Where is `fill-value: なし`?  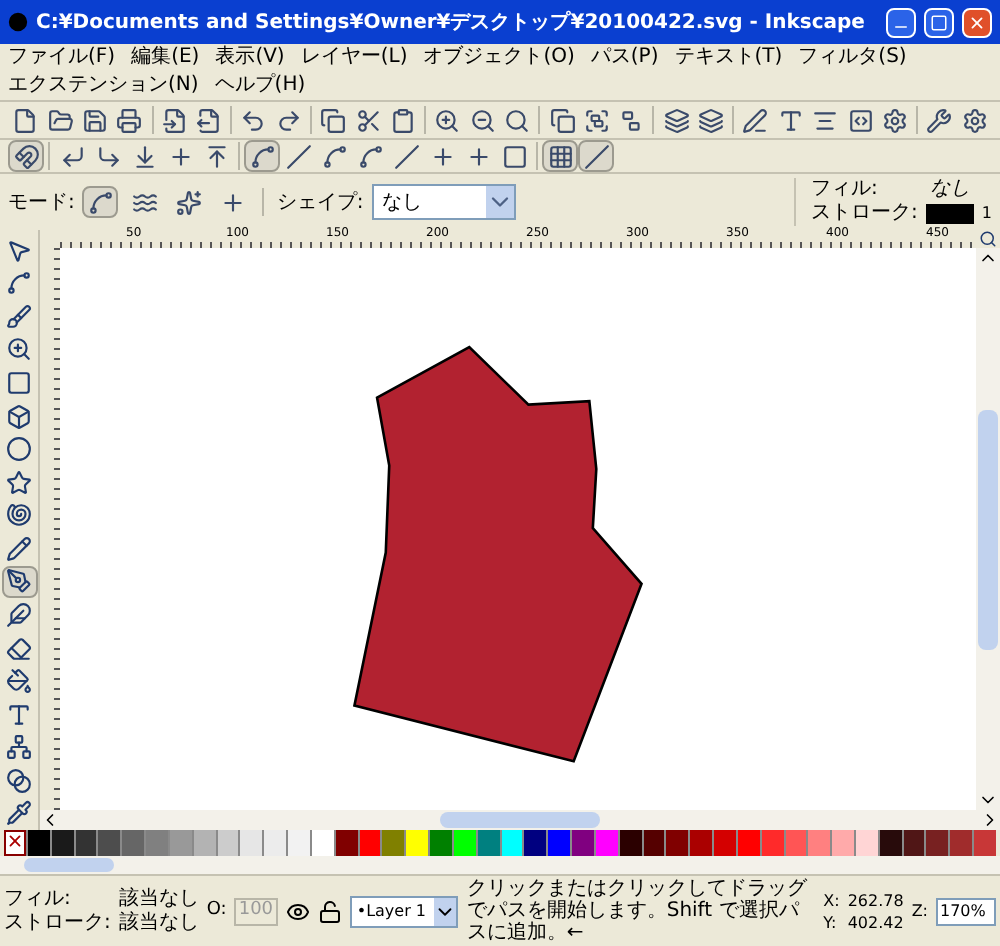 fill-value: なし is located at coordinates (949, 189).